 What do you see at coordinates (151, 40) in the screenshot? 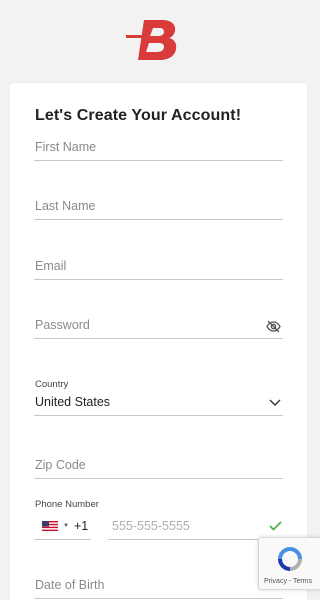
I see `brand-logo-icon` at bounding box center [151, 40].